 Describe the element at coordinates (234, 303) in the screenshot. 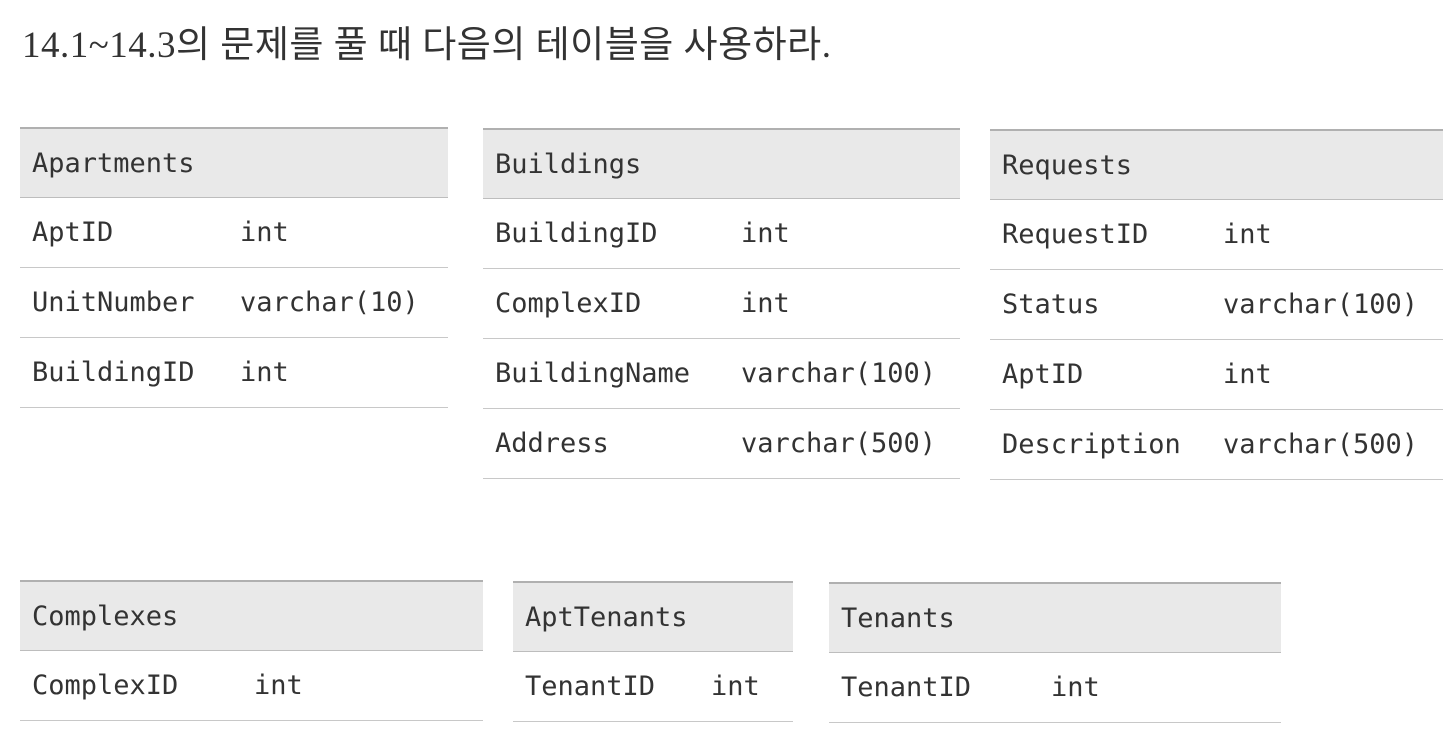

I see `table-row: UnitNumber varchar(10)` at that location.